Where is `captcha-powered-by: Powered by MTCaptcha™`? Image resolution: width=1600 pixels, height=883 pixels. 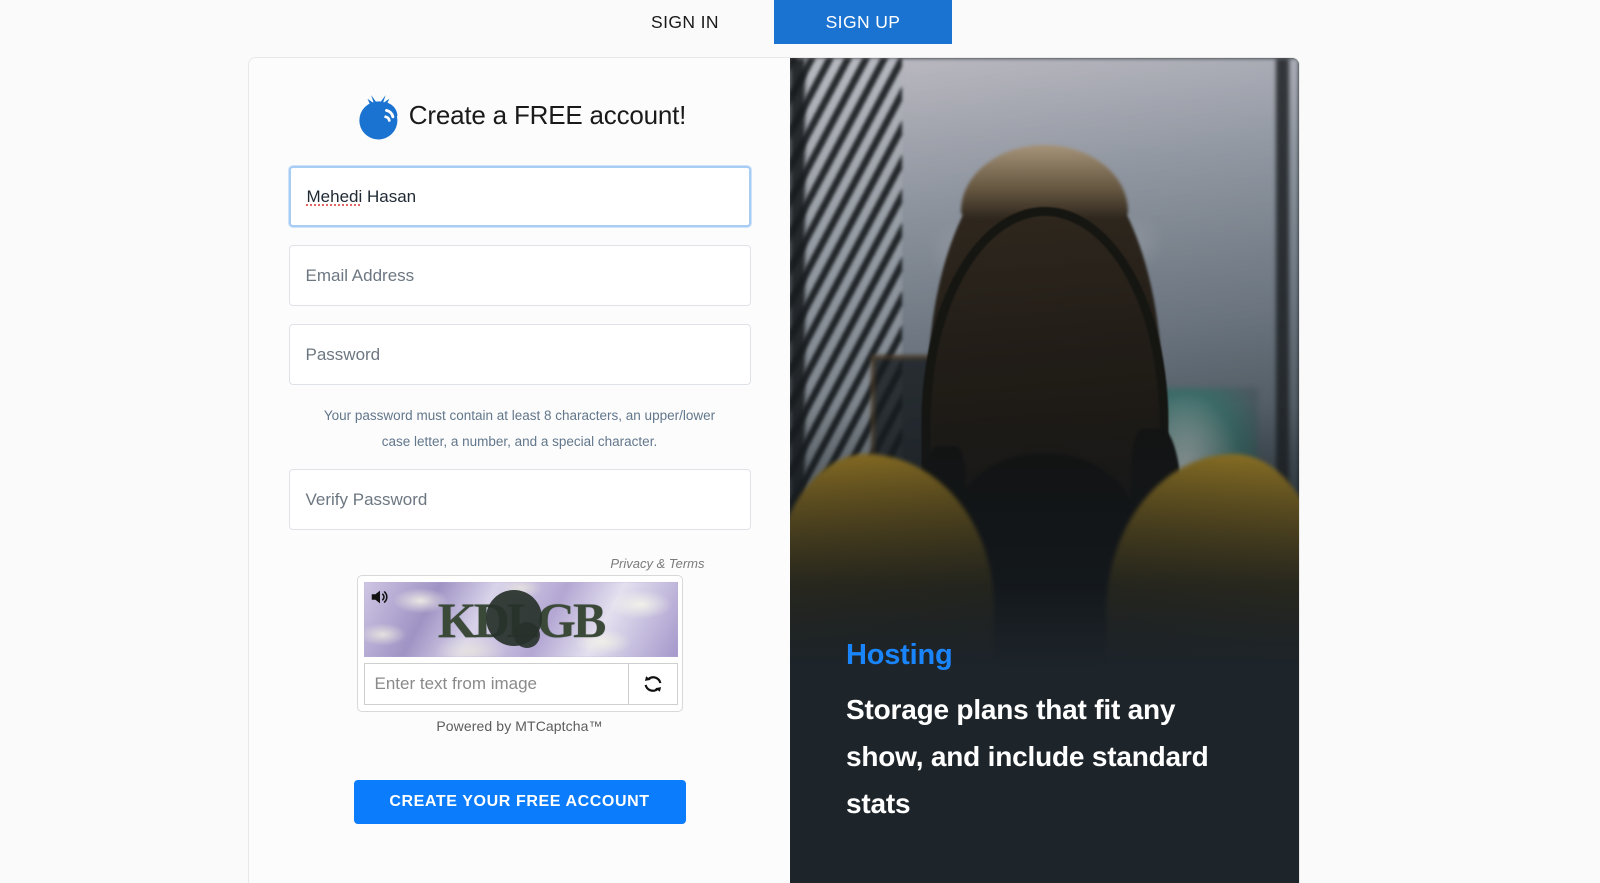
captcha-powered-by: Powered by MTCaptcha™ is located at coordinates (519, 726).